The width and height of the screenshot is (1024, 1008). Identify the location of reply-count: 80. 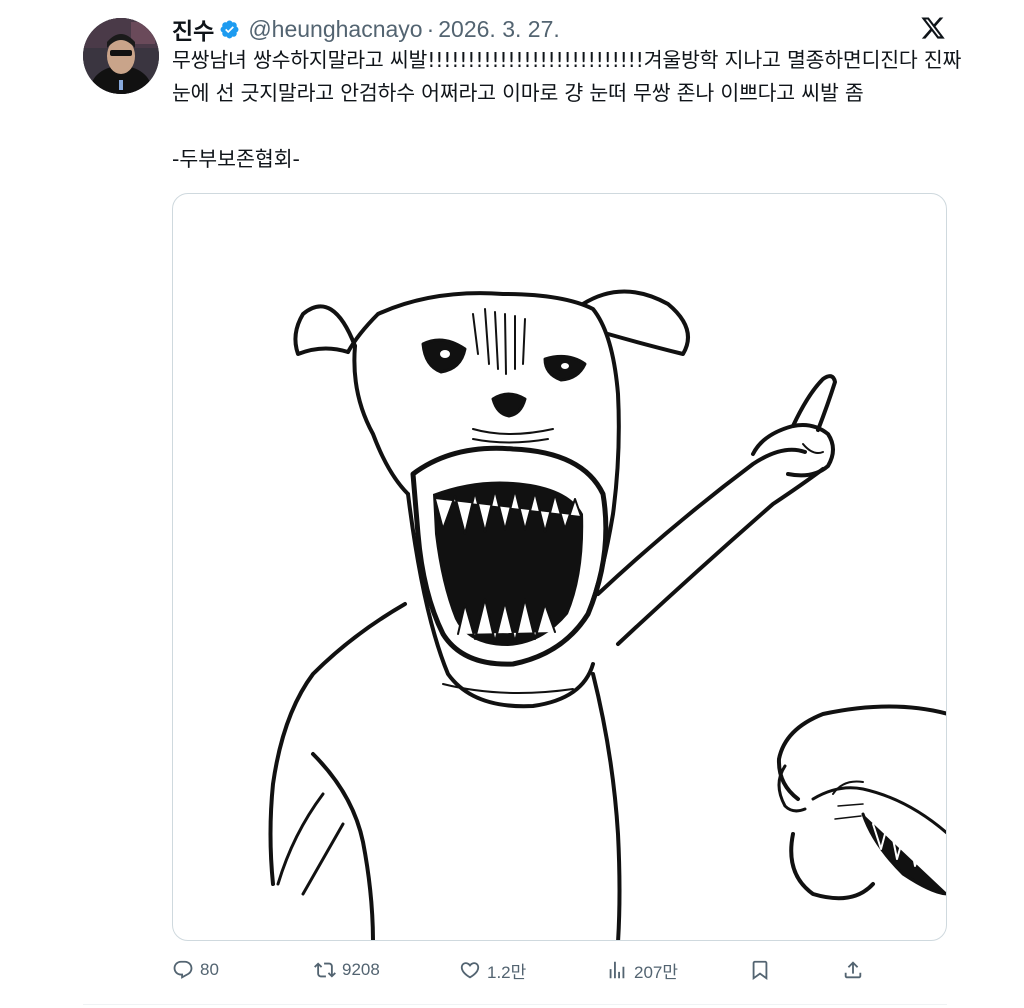
(209, 969).